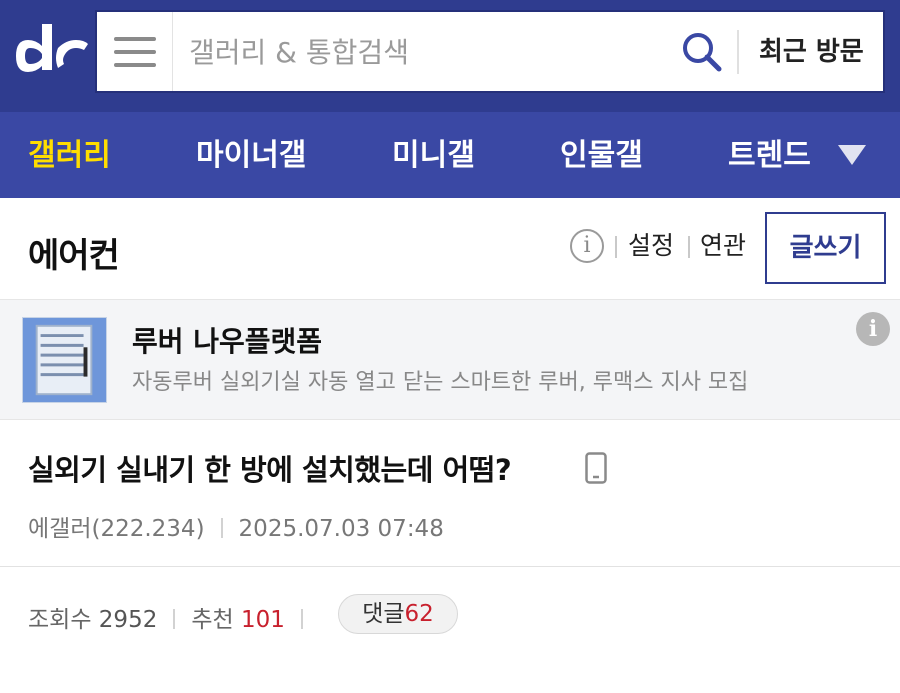 Image resolution: width=900 pixels, height=693 pixels. What do you see at coordinates (64, 360) in the screenshot?
I see `ad-thumbnail` at bounding box center [64, 360].